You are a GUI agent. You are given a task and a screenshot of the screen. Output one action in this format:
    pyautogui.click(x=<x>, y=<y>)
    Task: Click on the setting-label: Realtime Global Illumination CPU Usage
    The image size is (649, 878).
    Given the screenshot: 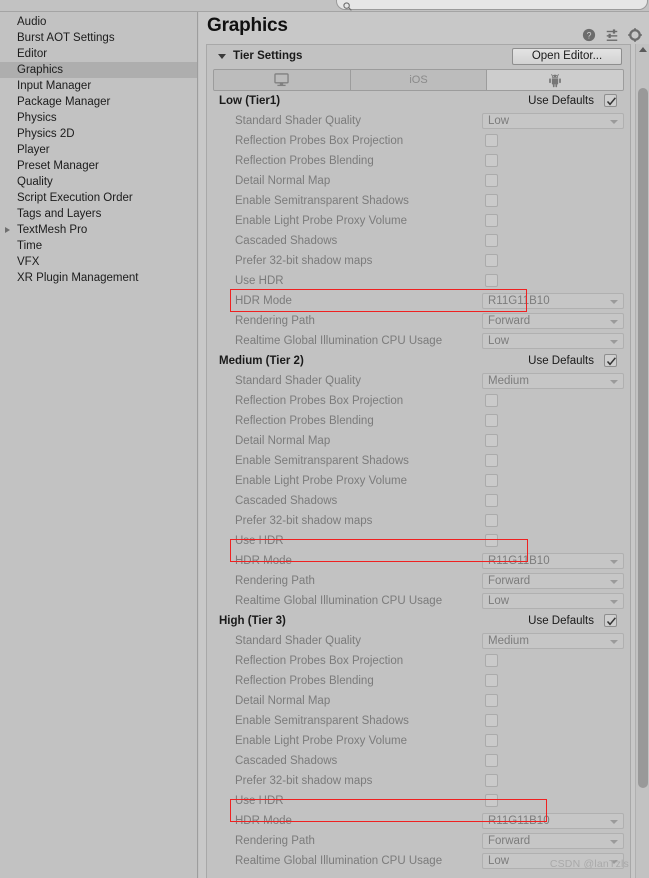 What is the action you would take?
    pyautogui.click(x=339, y=601)
    